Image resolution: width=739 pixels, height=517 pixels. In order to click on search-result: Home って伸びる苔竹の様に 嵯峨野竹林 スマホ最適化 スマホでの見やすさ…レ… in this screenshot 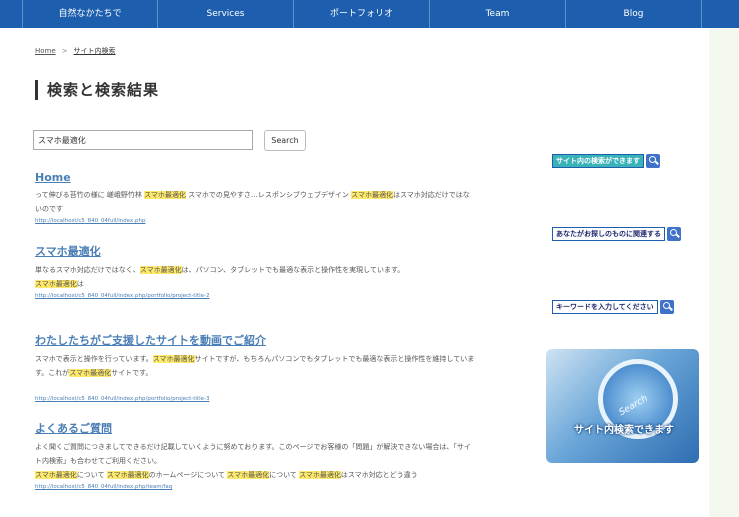, I will do `click(255, 197)`.